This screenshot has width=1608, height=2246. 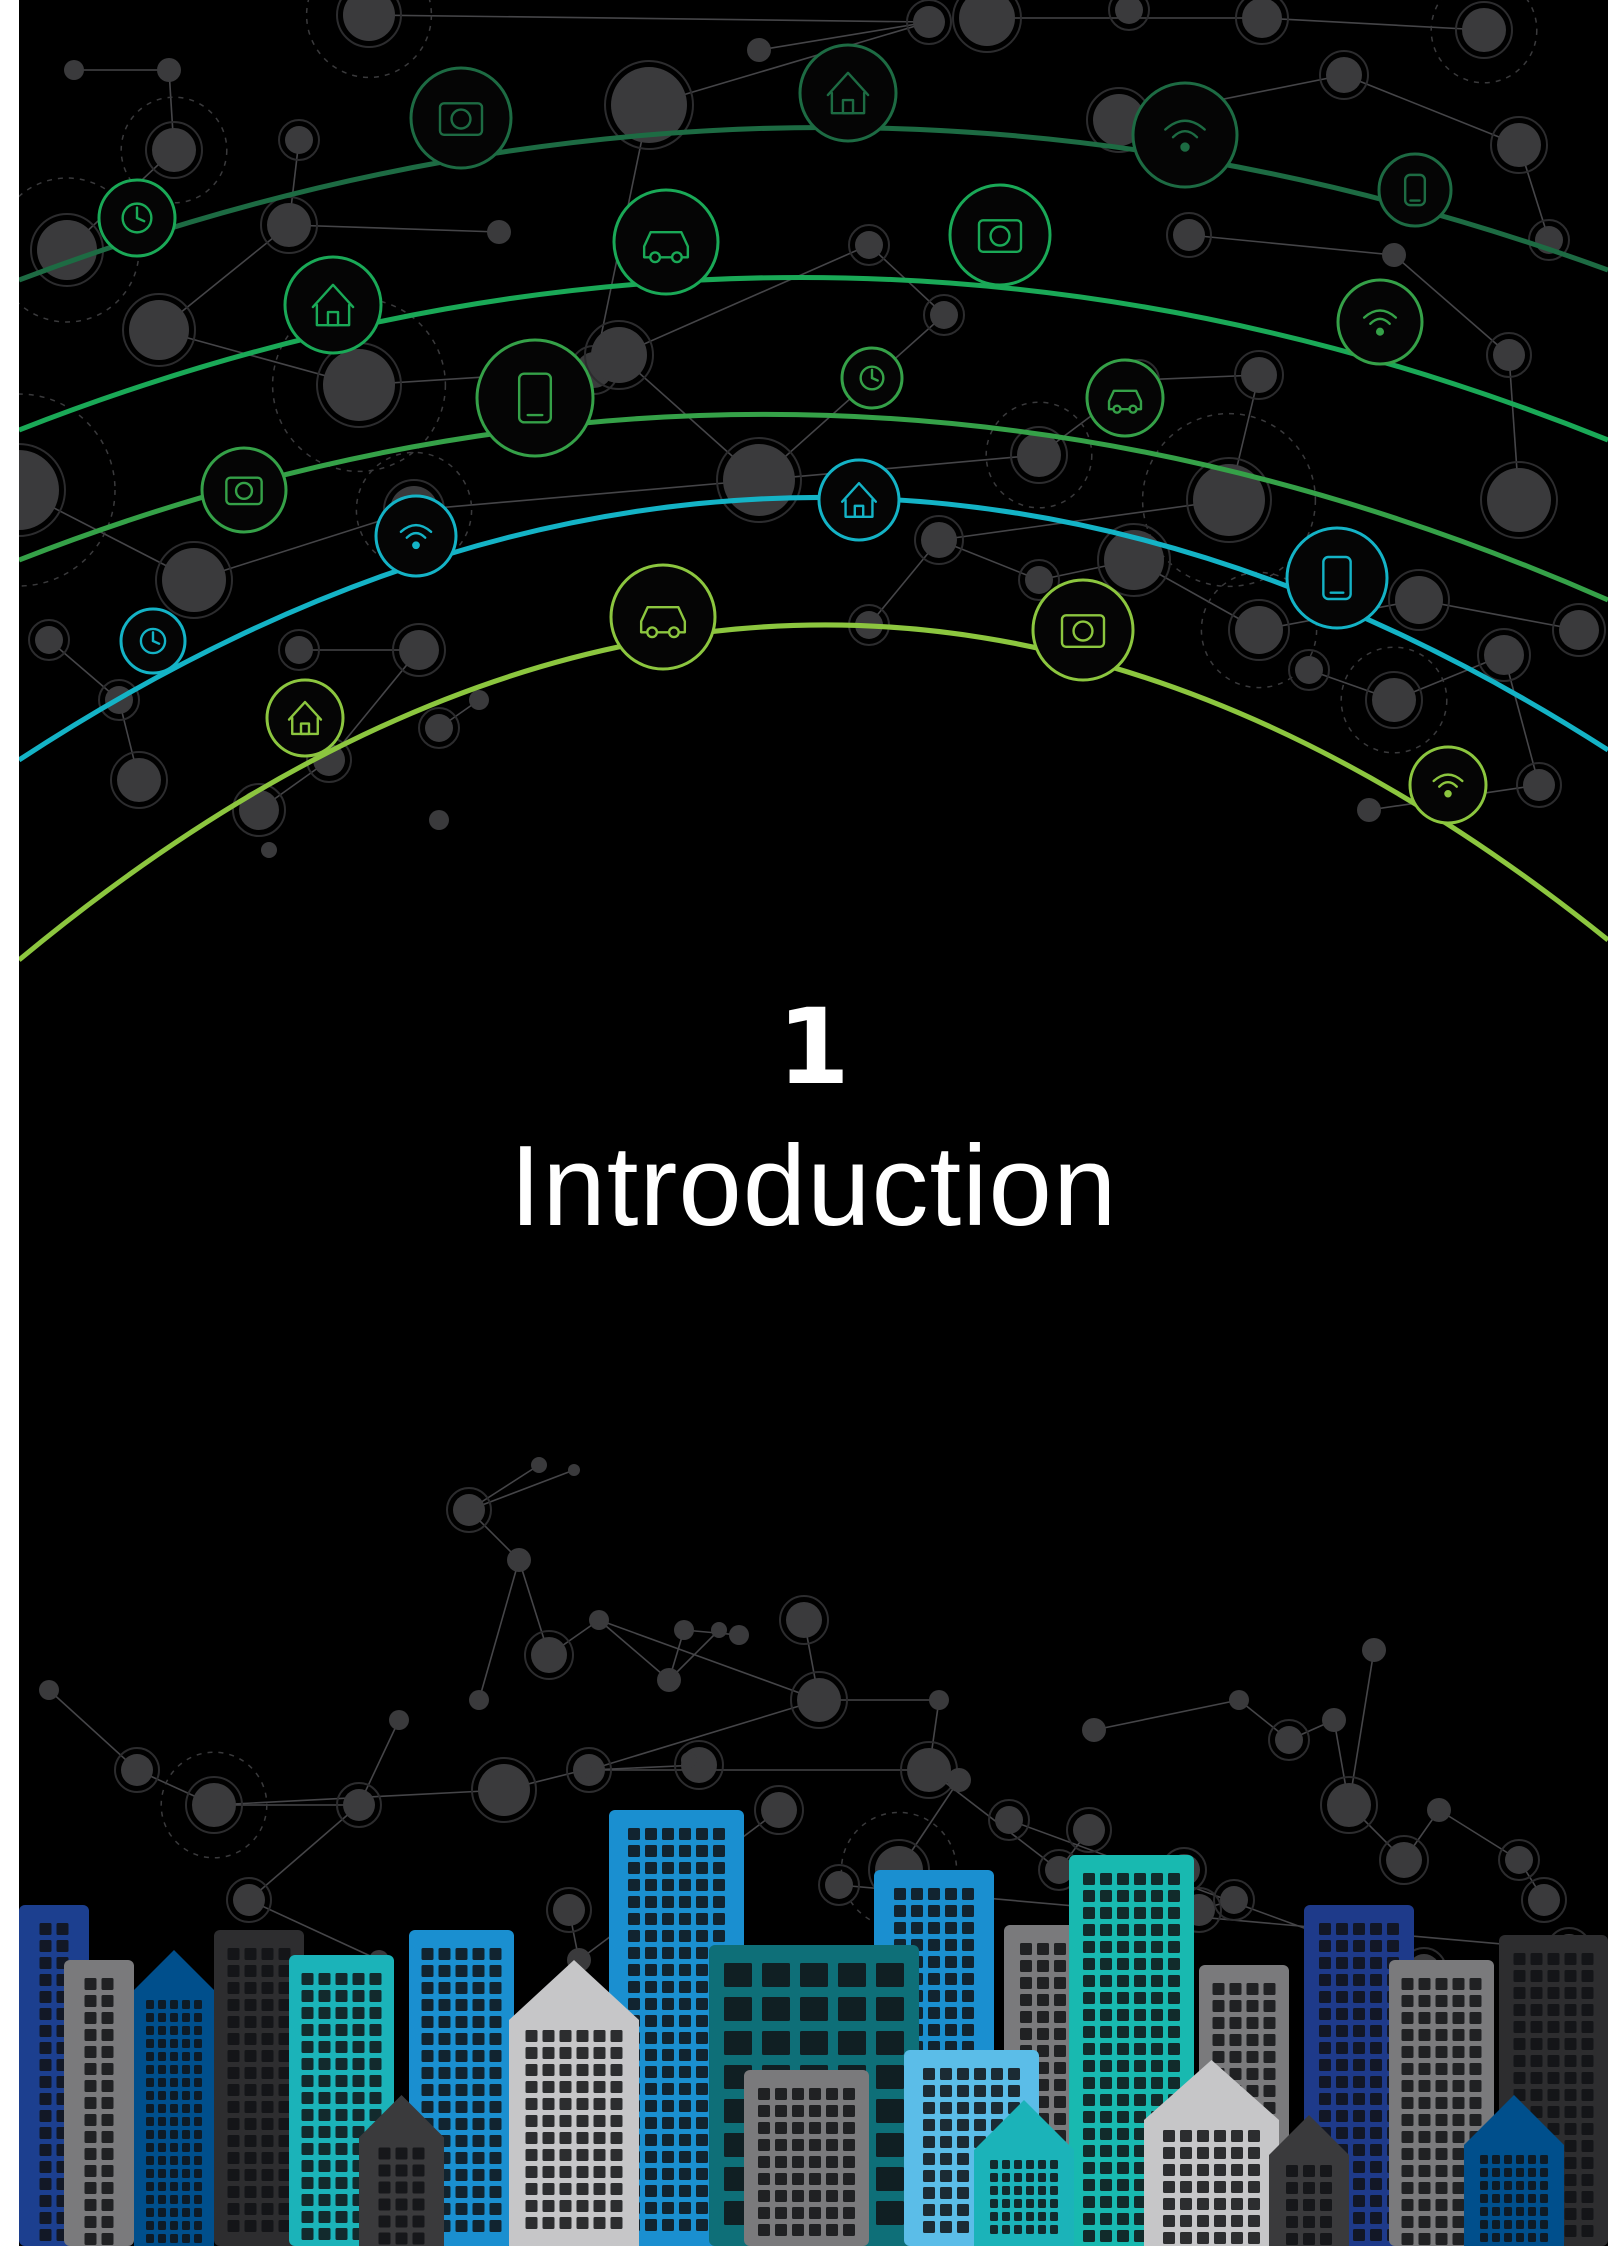 What do you see at coordinates (859, 500) in the screenshot?
I see `smart-thermostat-icon` at bounding box center [859, 500].